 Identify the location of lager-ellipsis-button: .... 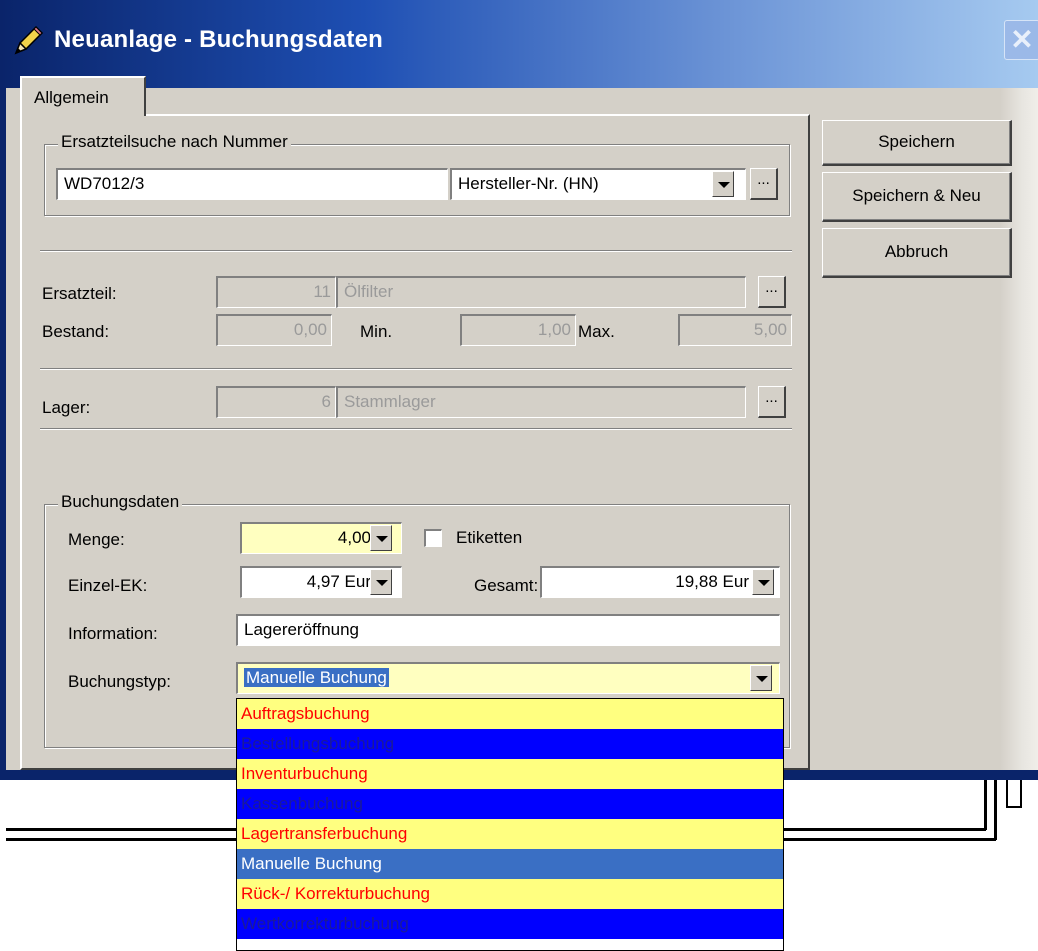
(772, 402).